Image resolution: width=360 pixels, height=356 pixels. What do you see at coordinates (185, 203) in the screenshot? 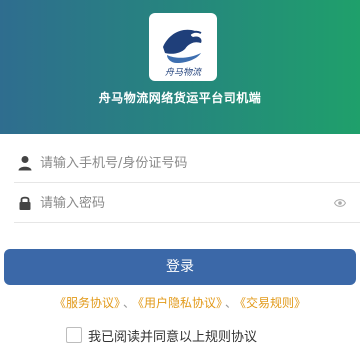
I see `password-input` at bounding box center [185, 203].